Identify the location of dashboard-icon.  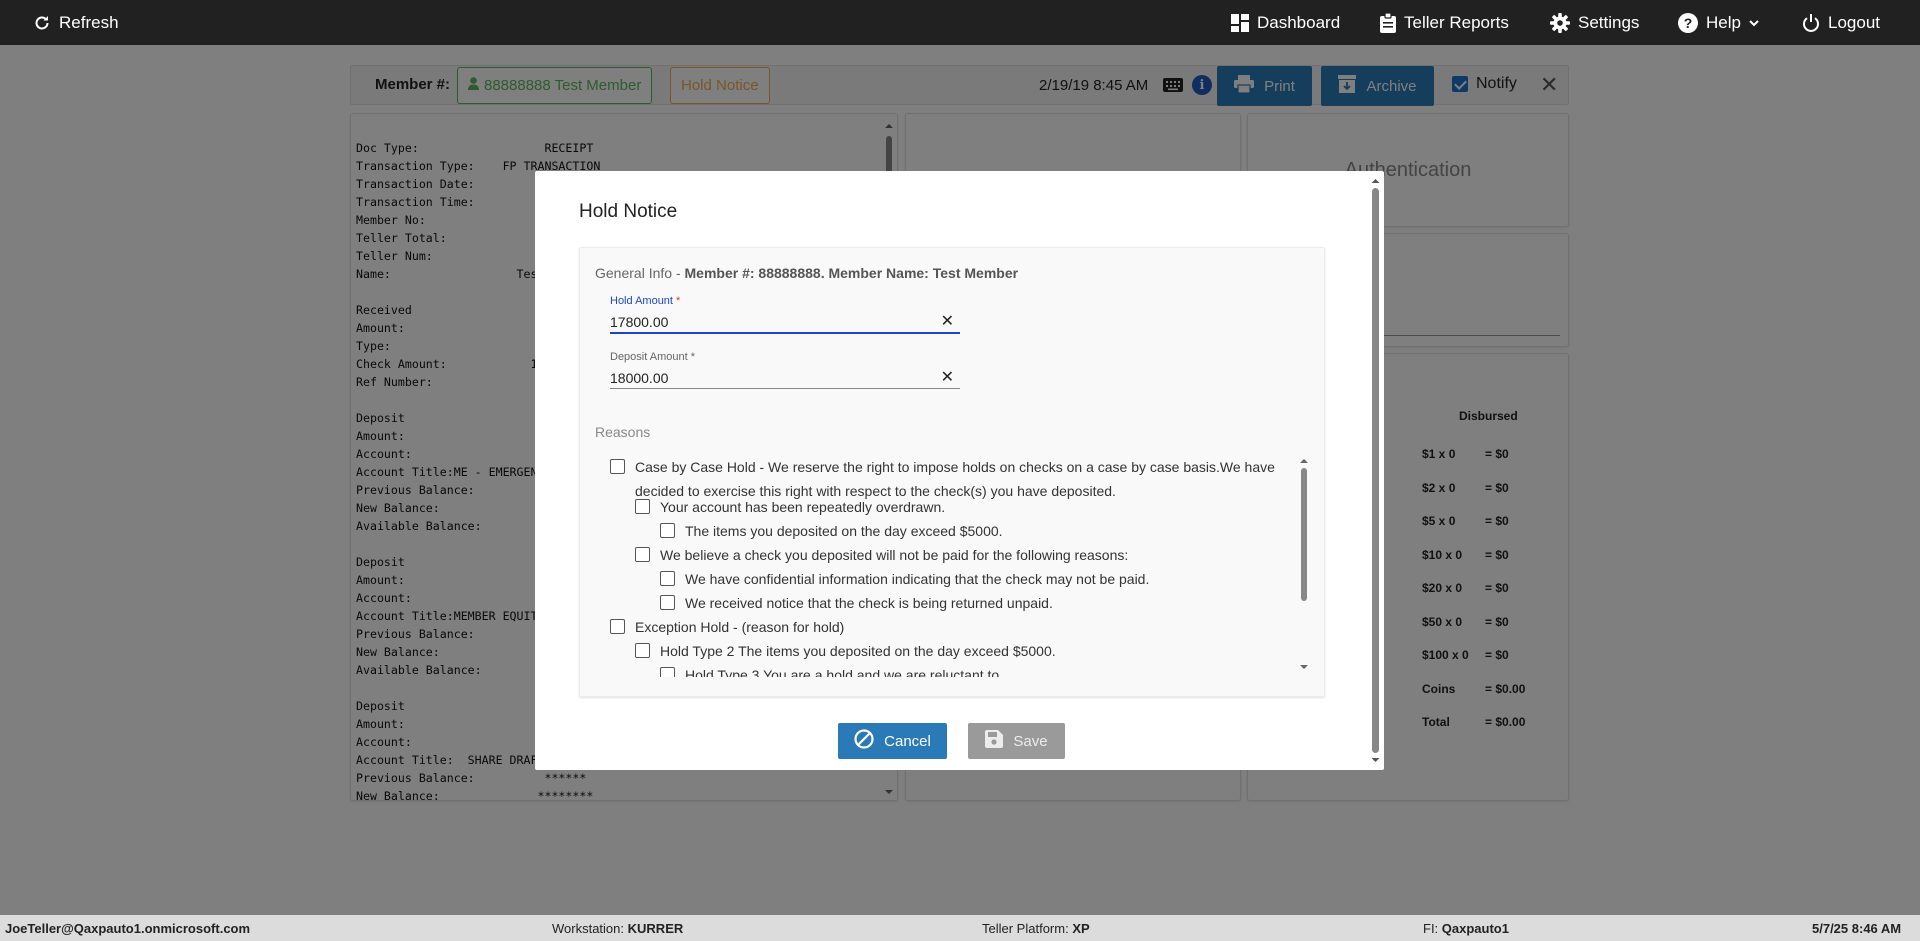
(1240, 22).